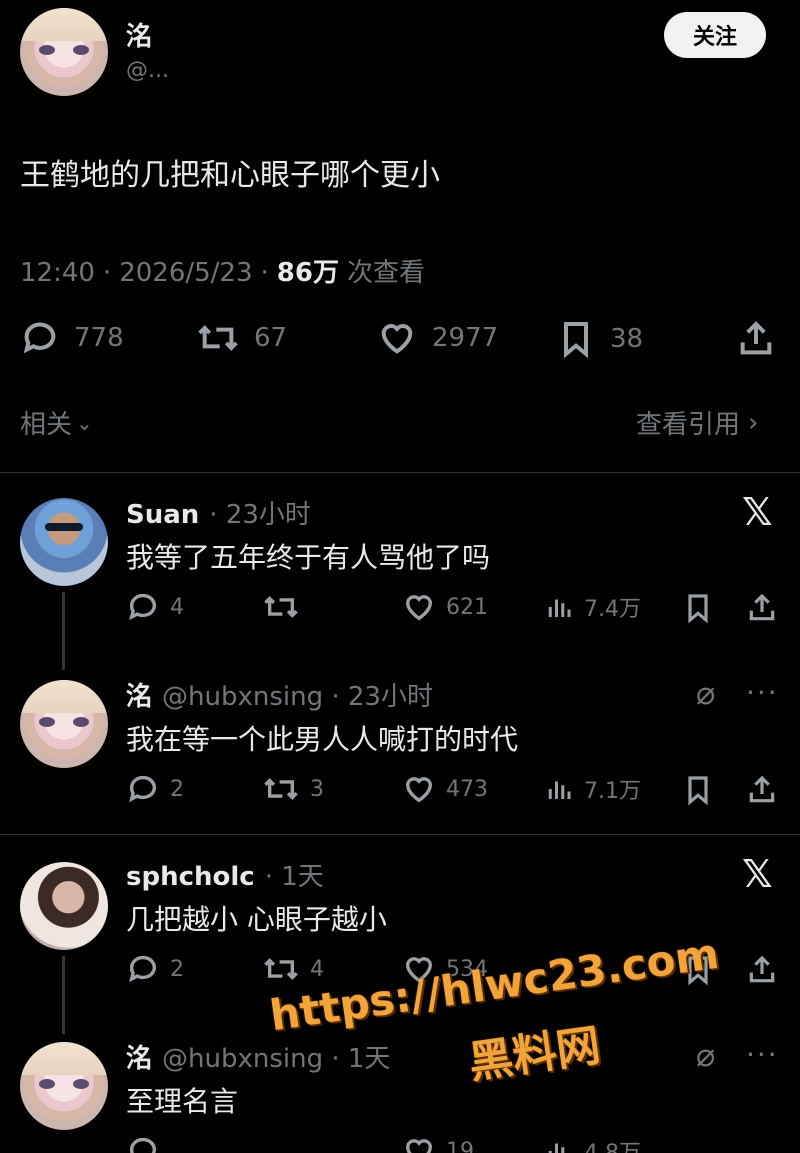  What do you see at coordinates (72, 338) in the screenshot?
I see `reply-button: 778` at bounding box center [72, 338].